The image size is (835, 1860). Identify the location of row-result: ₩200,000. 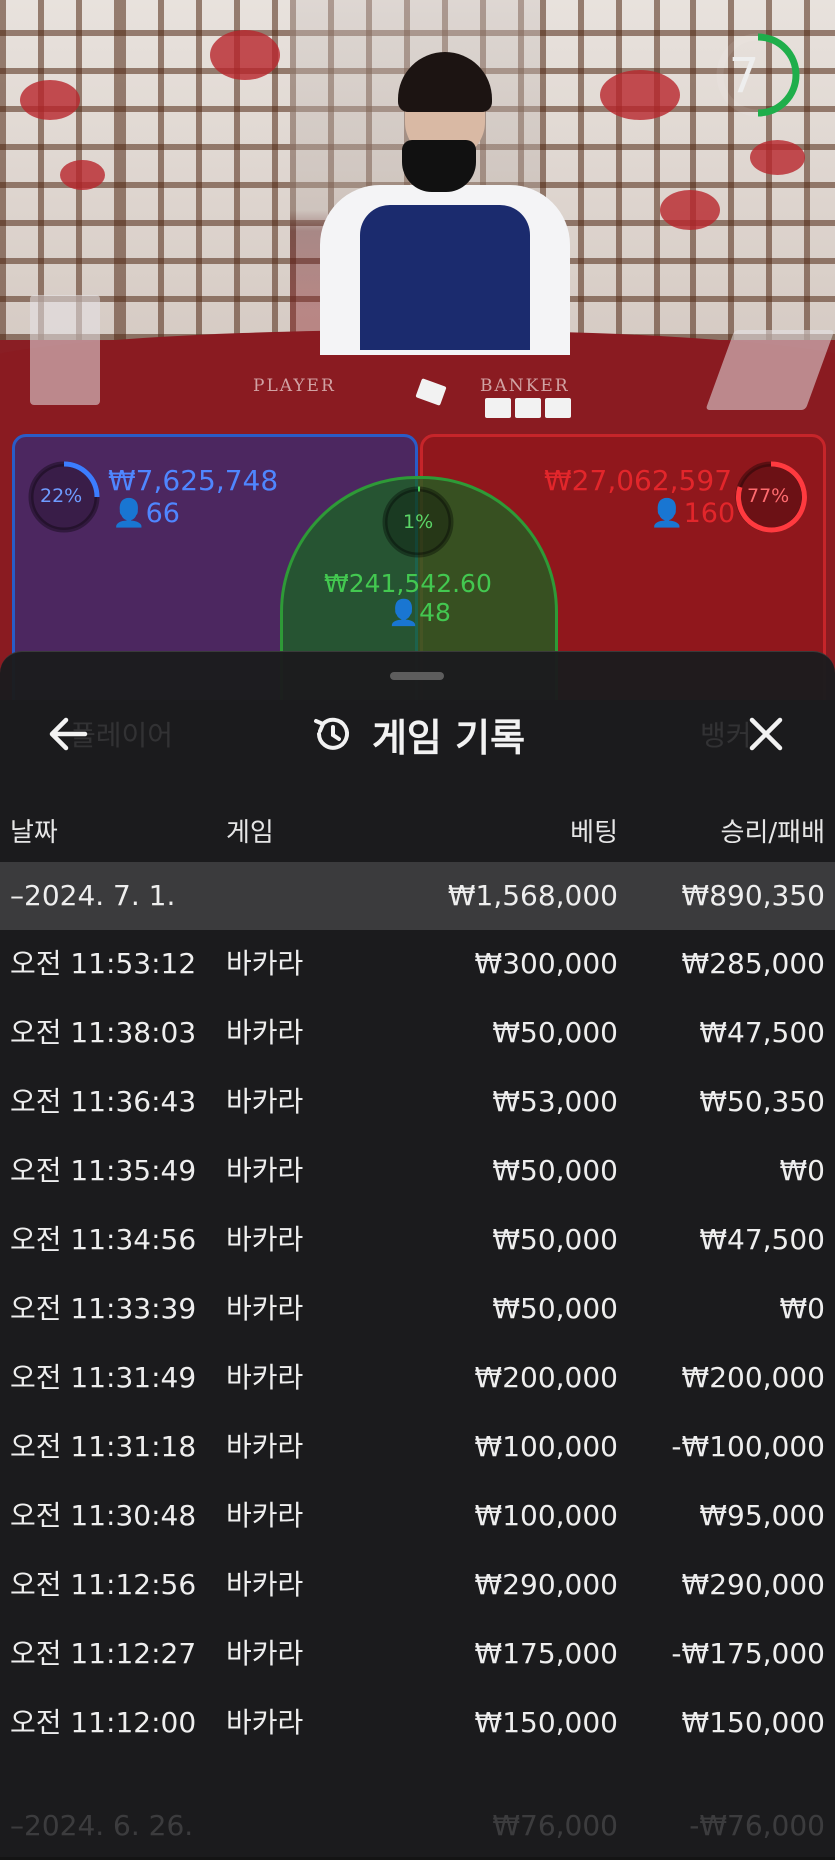
(753, 1377).